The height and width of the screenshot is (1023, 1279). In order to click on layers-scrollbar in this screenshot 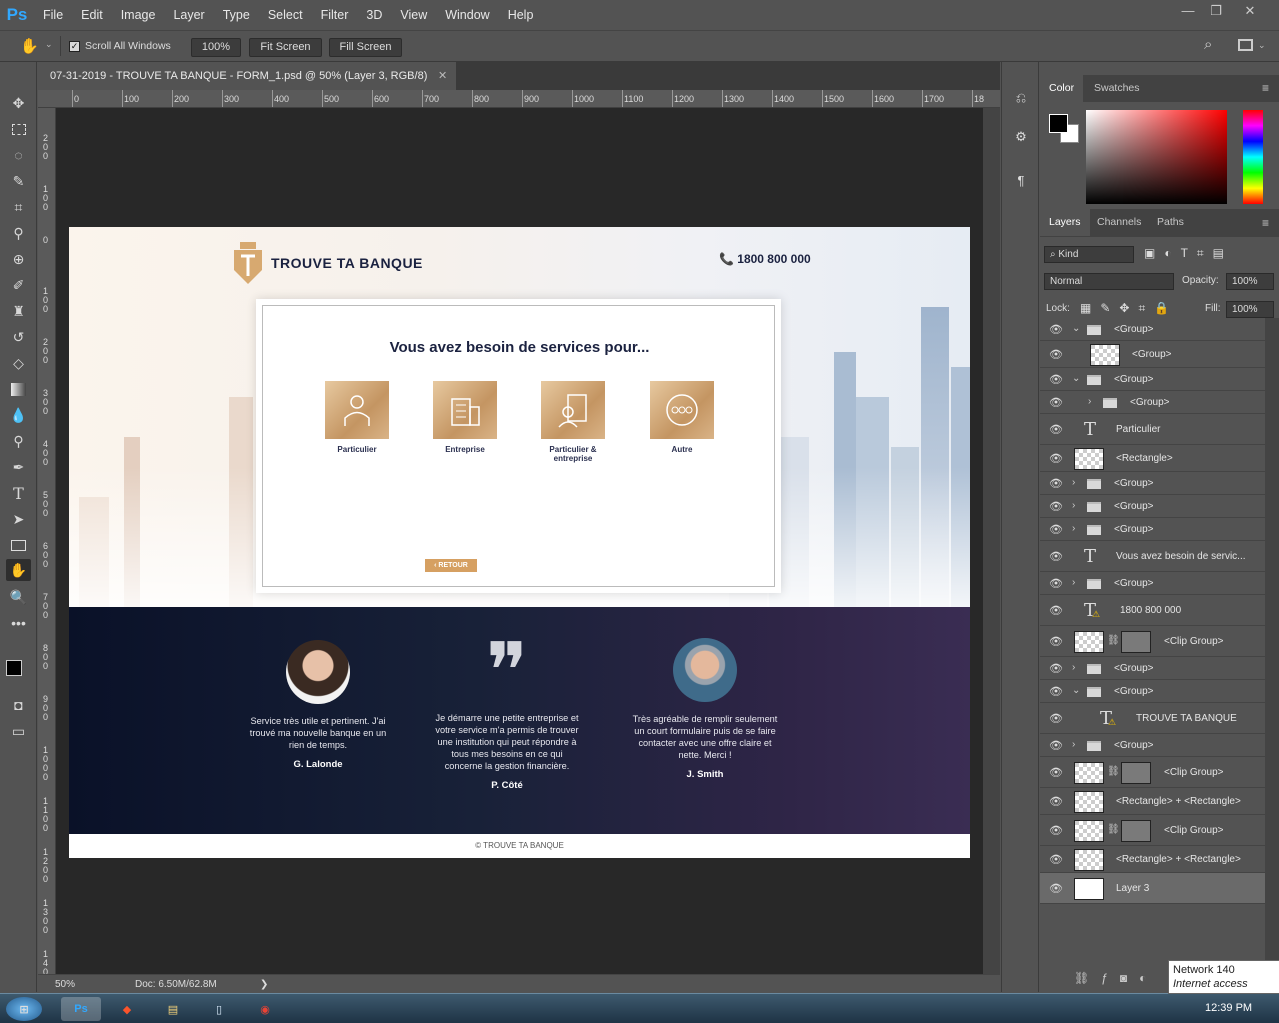, I will do `click(1272, 642)`.